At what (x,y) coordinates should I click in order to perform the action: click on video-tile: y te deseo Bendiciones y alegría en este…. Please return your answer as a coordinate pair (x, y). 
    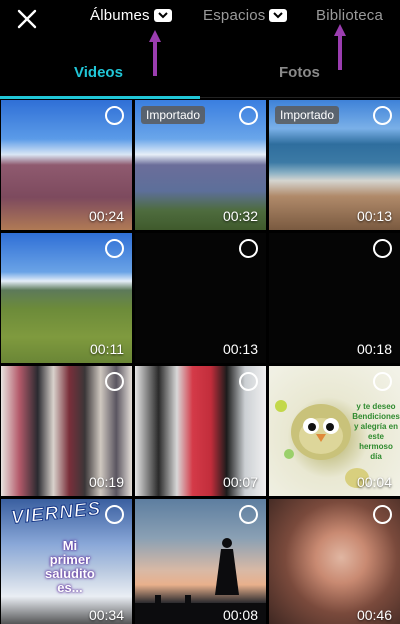
    Looking at the image, I should click on (334, 431).